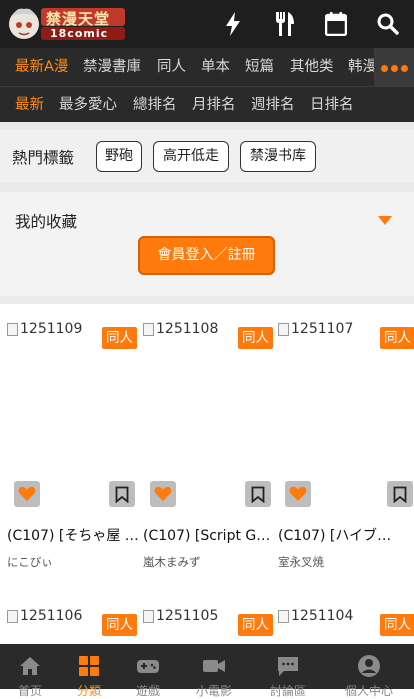 The image size is (414, 699). I want to click on comic-author: 嵐木まみず, so click(172, 562).